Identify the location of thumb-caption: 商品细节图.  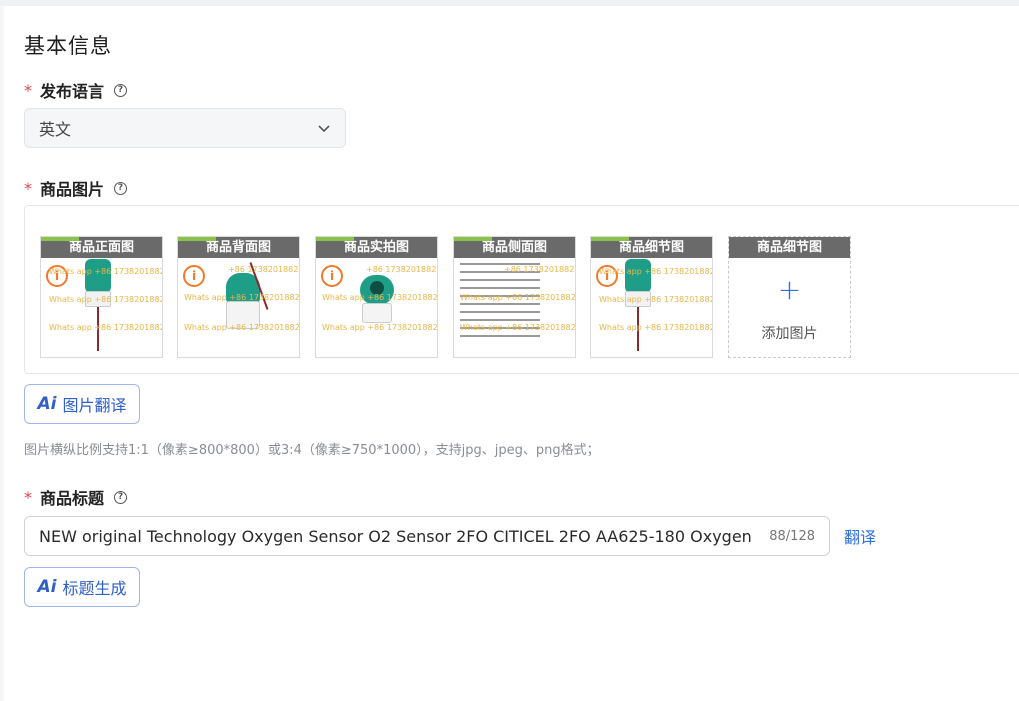
(789, 247).